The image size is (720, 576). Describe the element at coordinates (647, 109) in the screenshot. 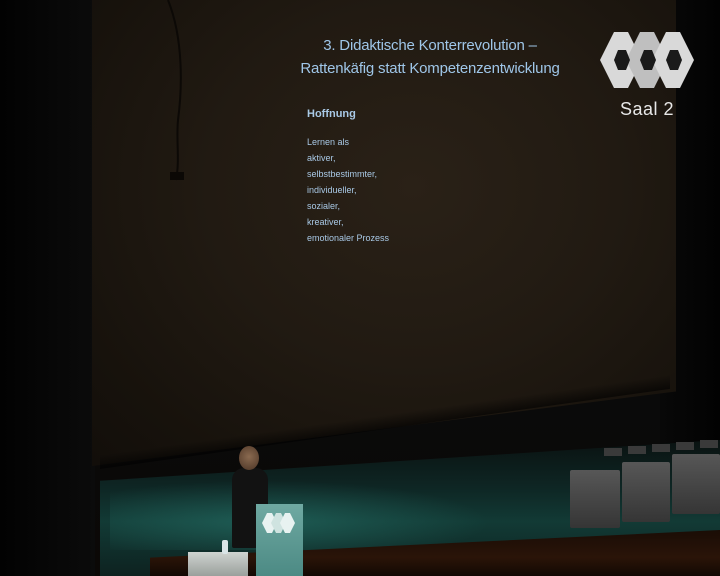

I see `room-label: Saal 2` at that location.